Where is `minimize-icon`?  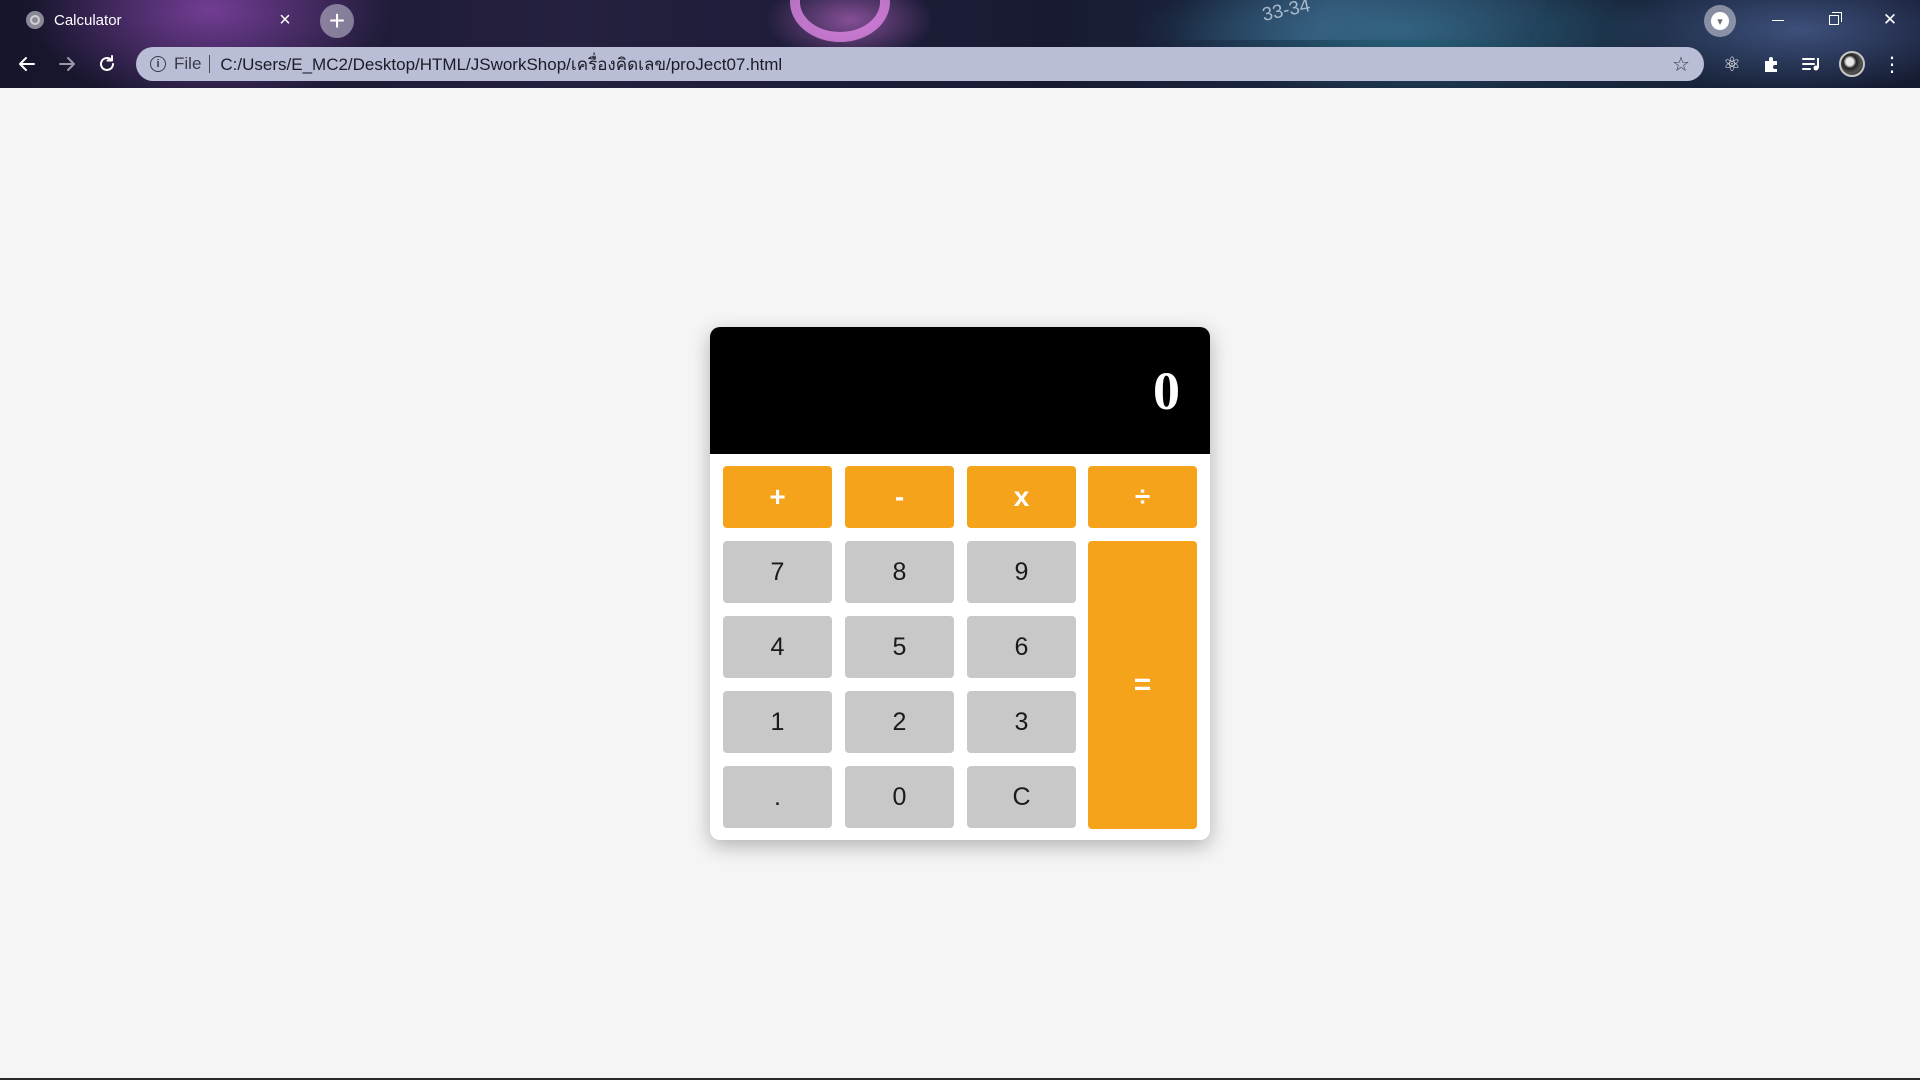
minimize-icon is located at coordinates (1778, 20).